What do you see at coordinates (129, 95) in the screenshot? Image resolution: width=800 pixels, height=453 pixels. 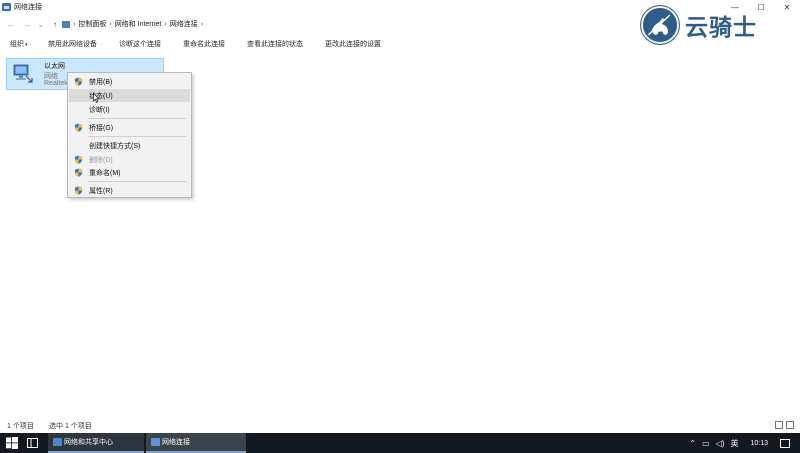 I see `menu-item-status: 状态(U)` at bounding box center [129, 95].